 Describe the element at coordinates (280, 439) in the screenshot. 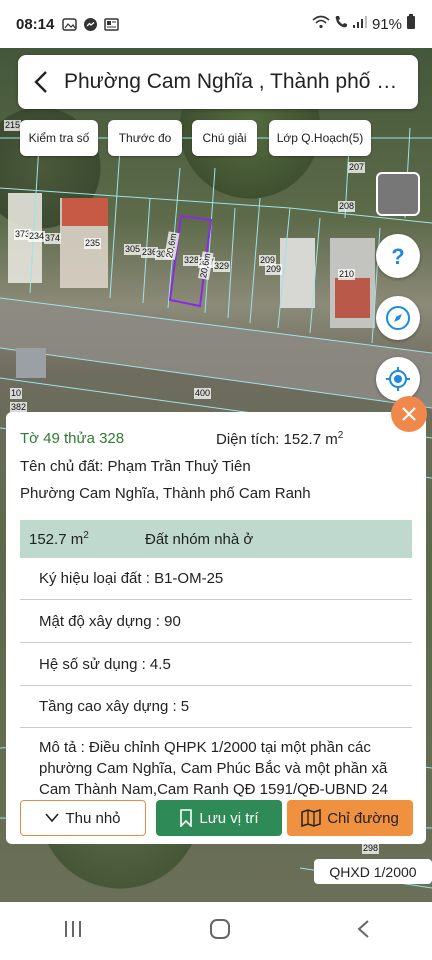

I see `parcel-area: Diện tích: 152.7 m2` at that location.